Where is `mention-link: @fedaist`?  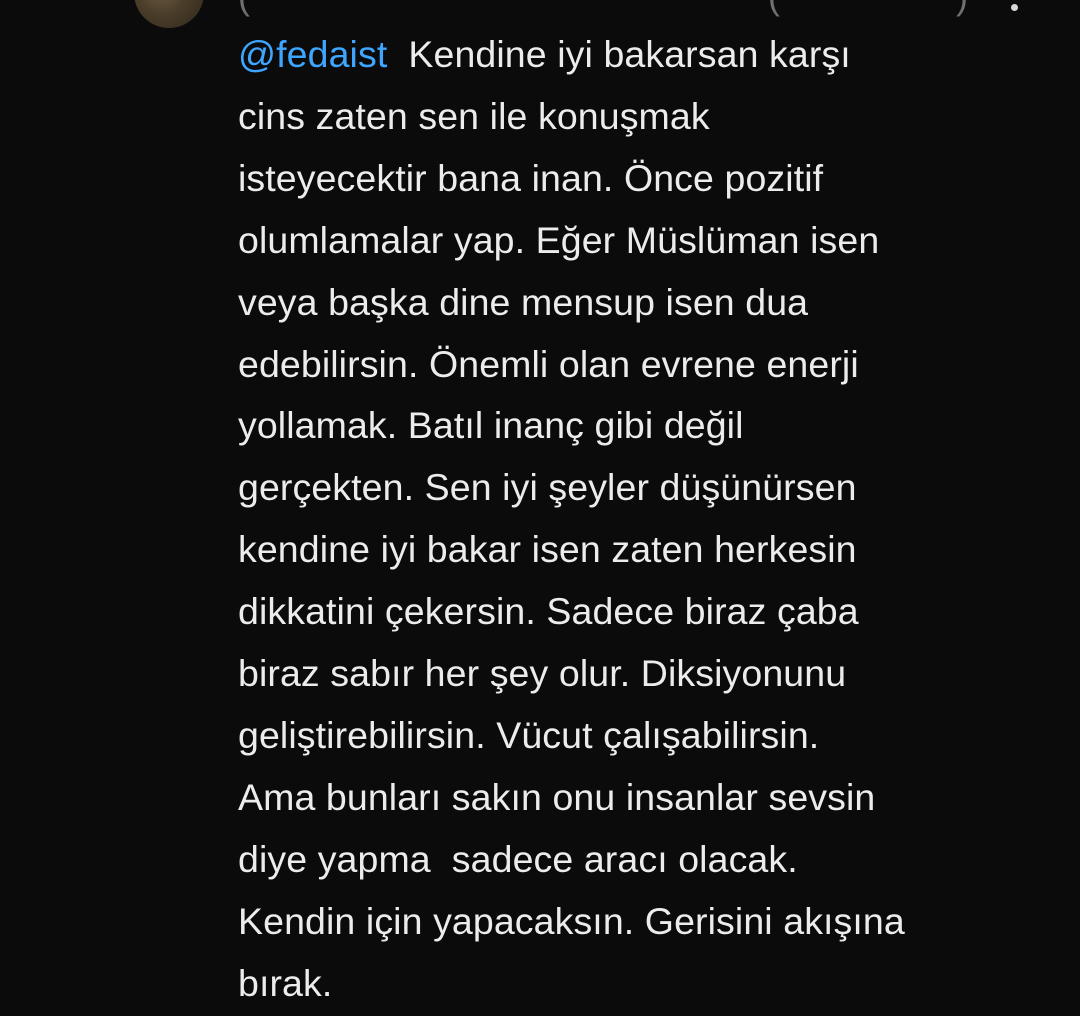 mention-link: @fedaist is located at coordinates (312, 54).